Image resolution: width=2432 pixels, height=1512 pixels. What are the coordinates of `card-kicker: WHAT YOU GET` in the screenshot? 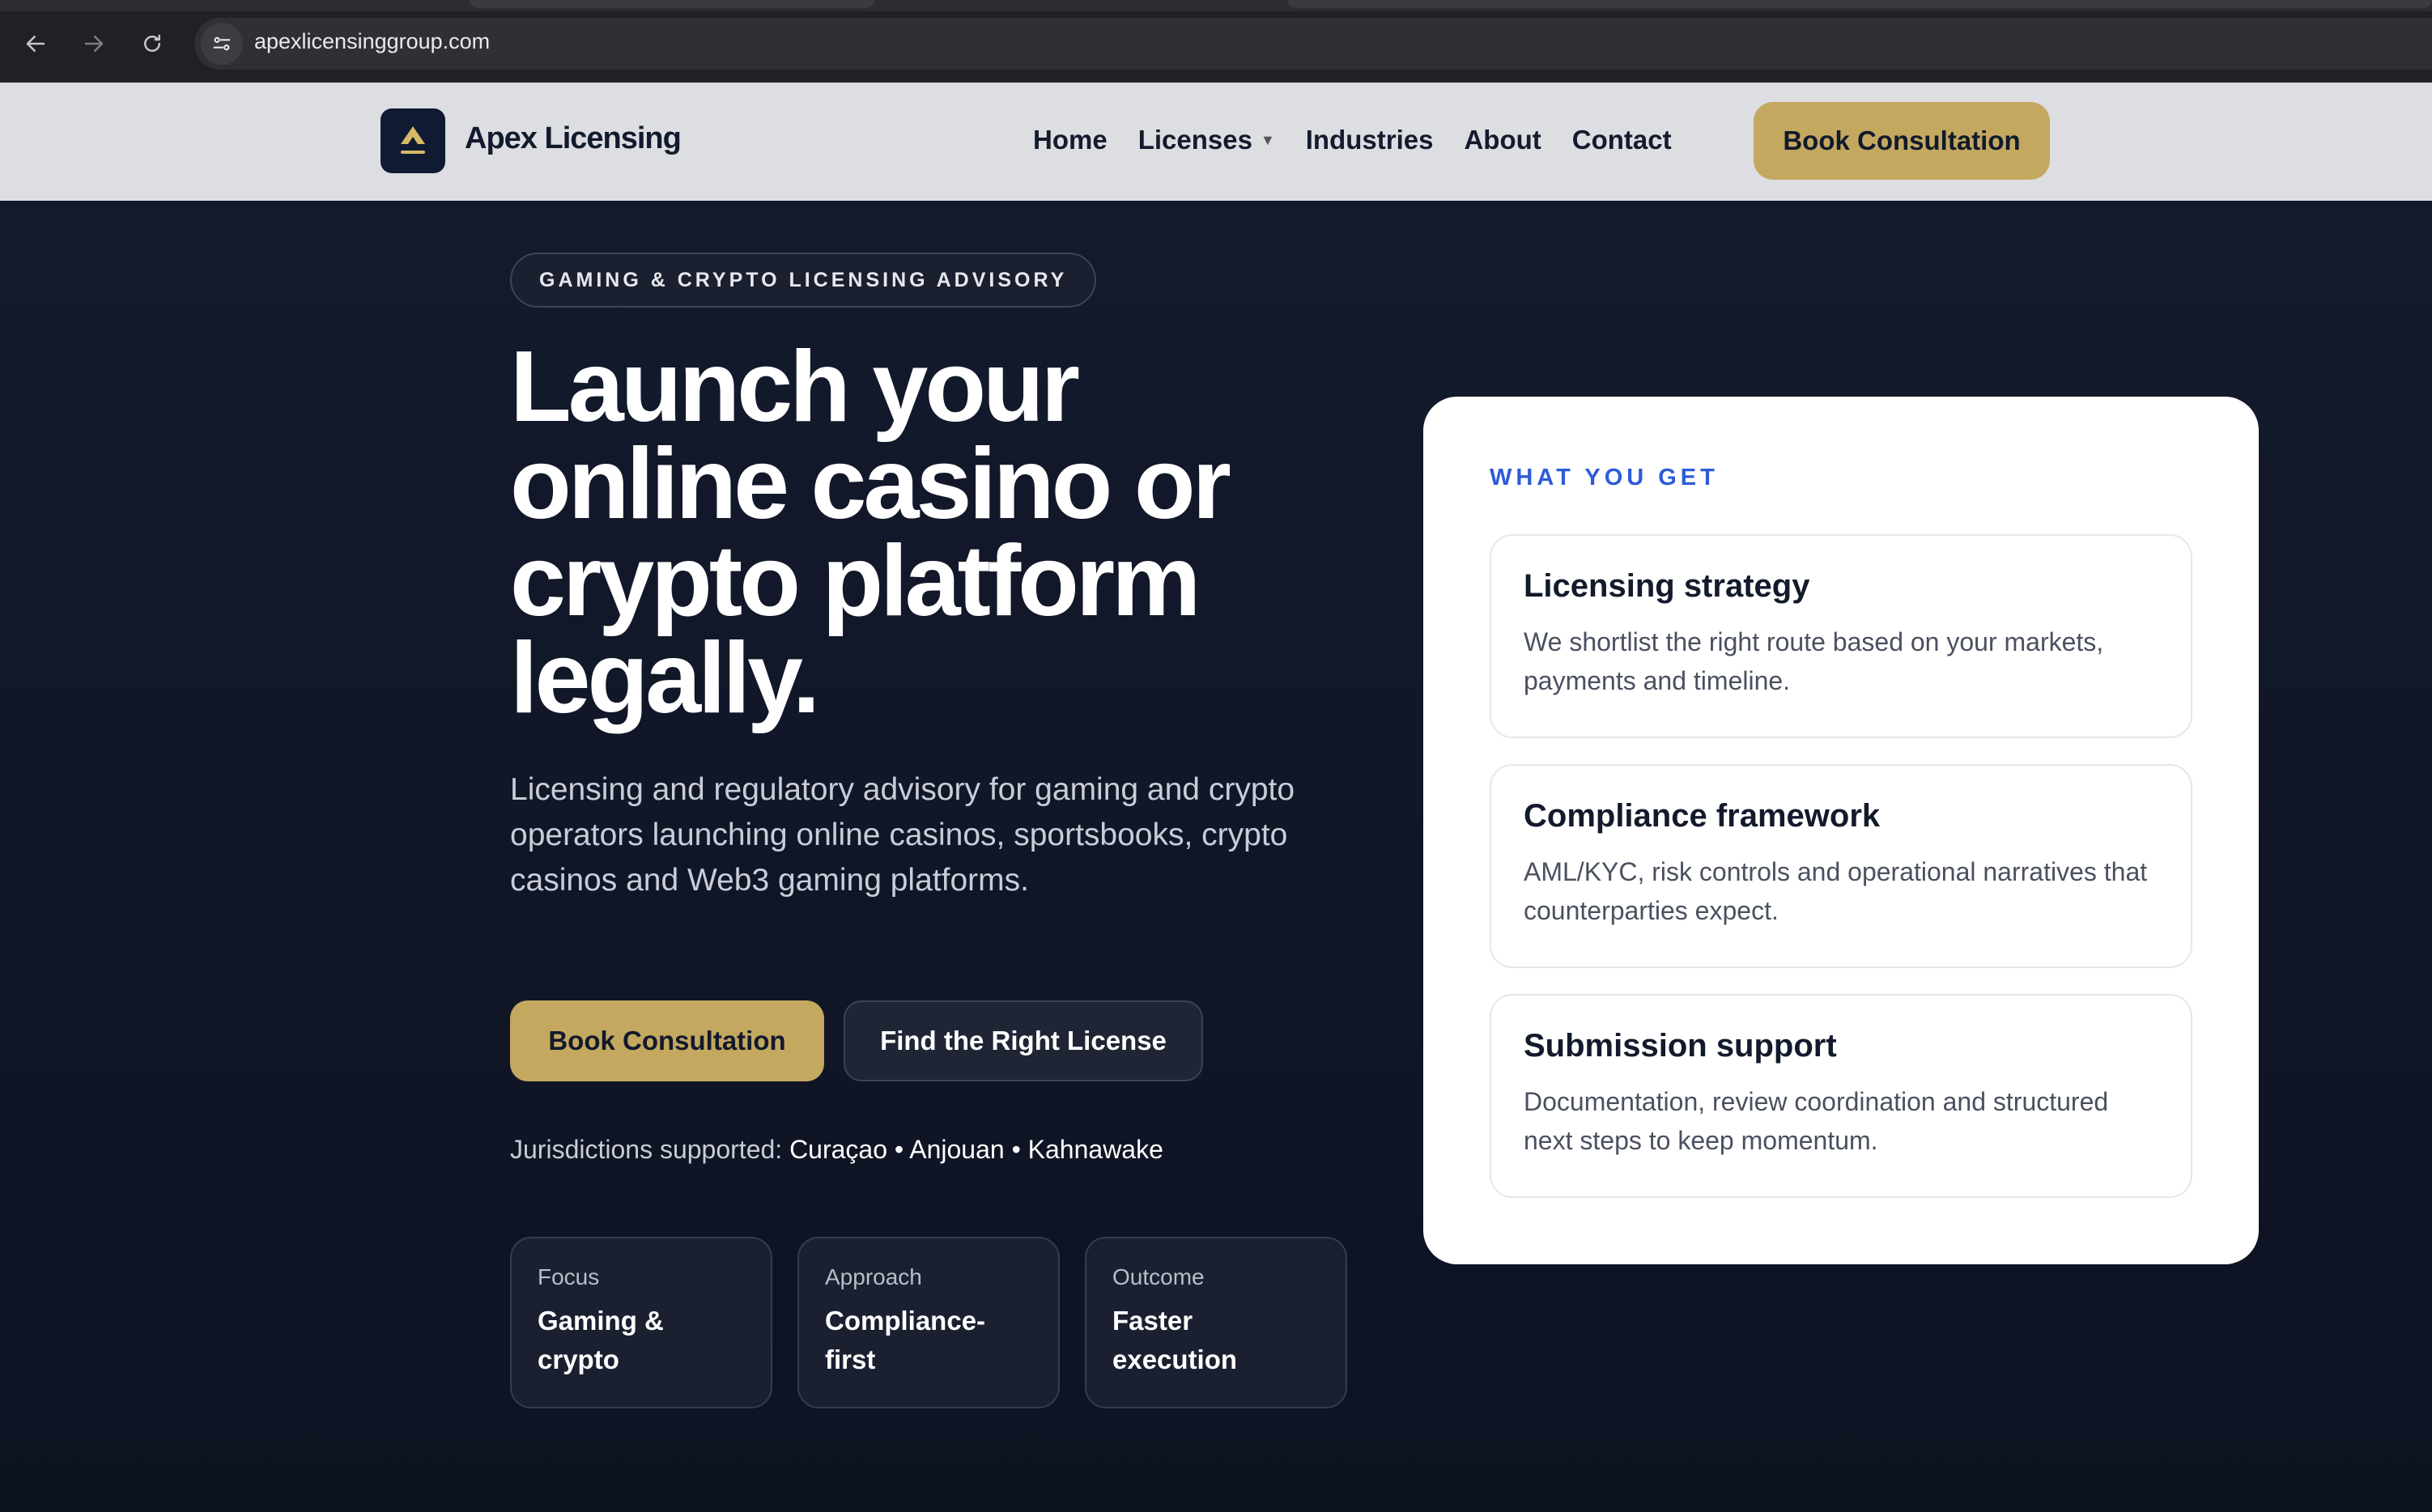 It's located at (1604, 478).